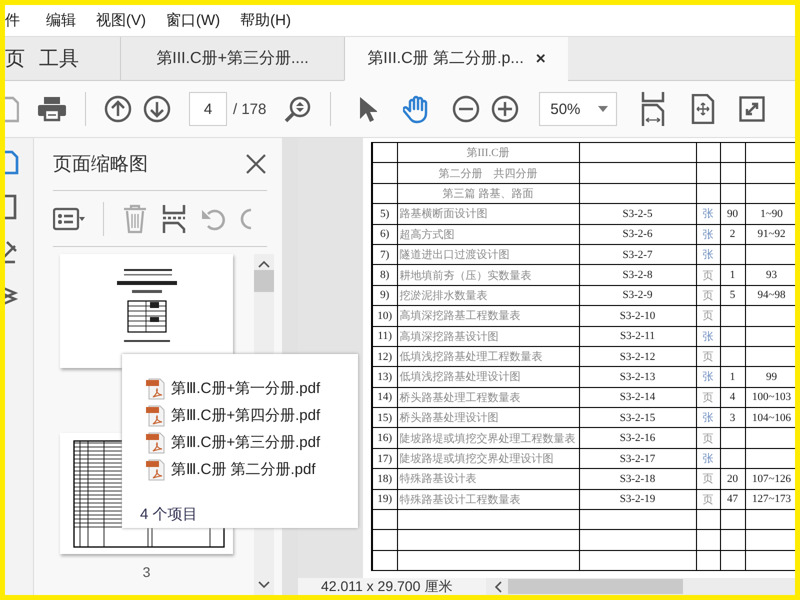  Describe the element at coordinates (637, 458) in the screenshot. I see `table-cell: S3-2-17` at that location.